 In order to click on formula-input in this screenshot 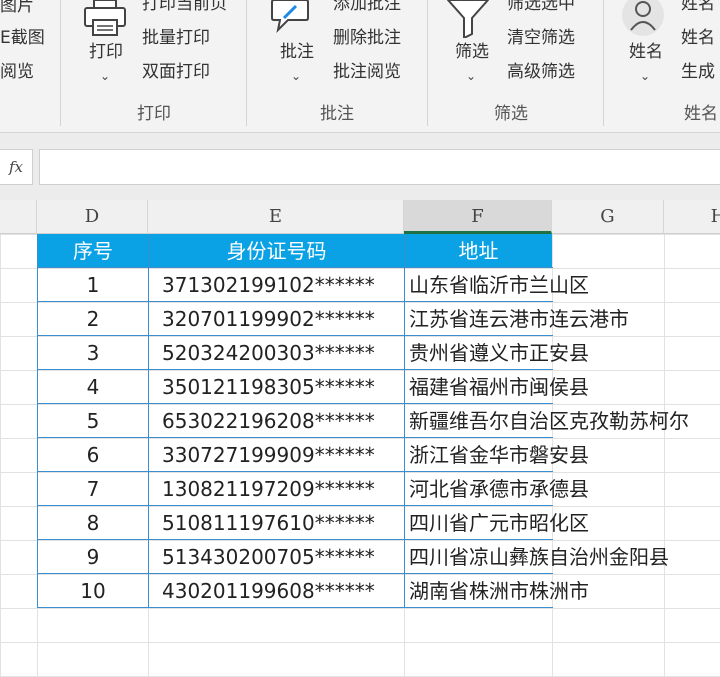, I will do `click(379, 167)`.